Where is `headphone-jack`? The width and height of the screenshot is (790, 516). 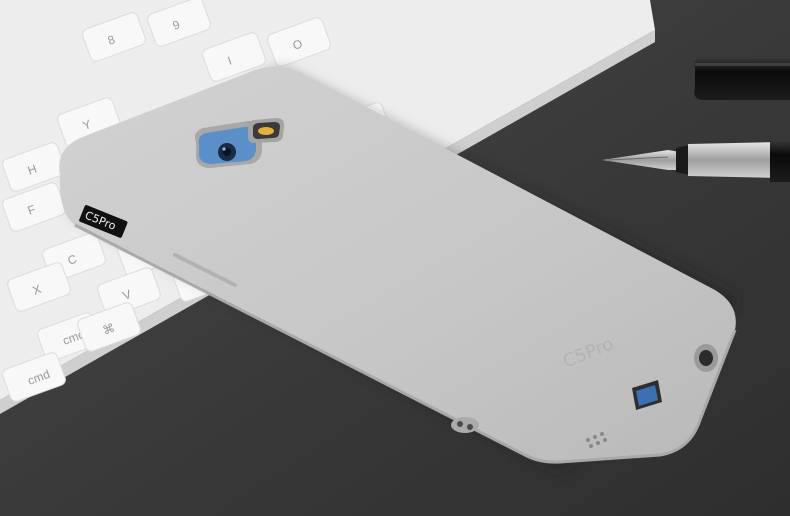 headphone-jack is located at coordinates (706, 358).